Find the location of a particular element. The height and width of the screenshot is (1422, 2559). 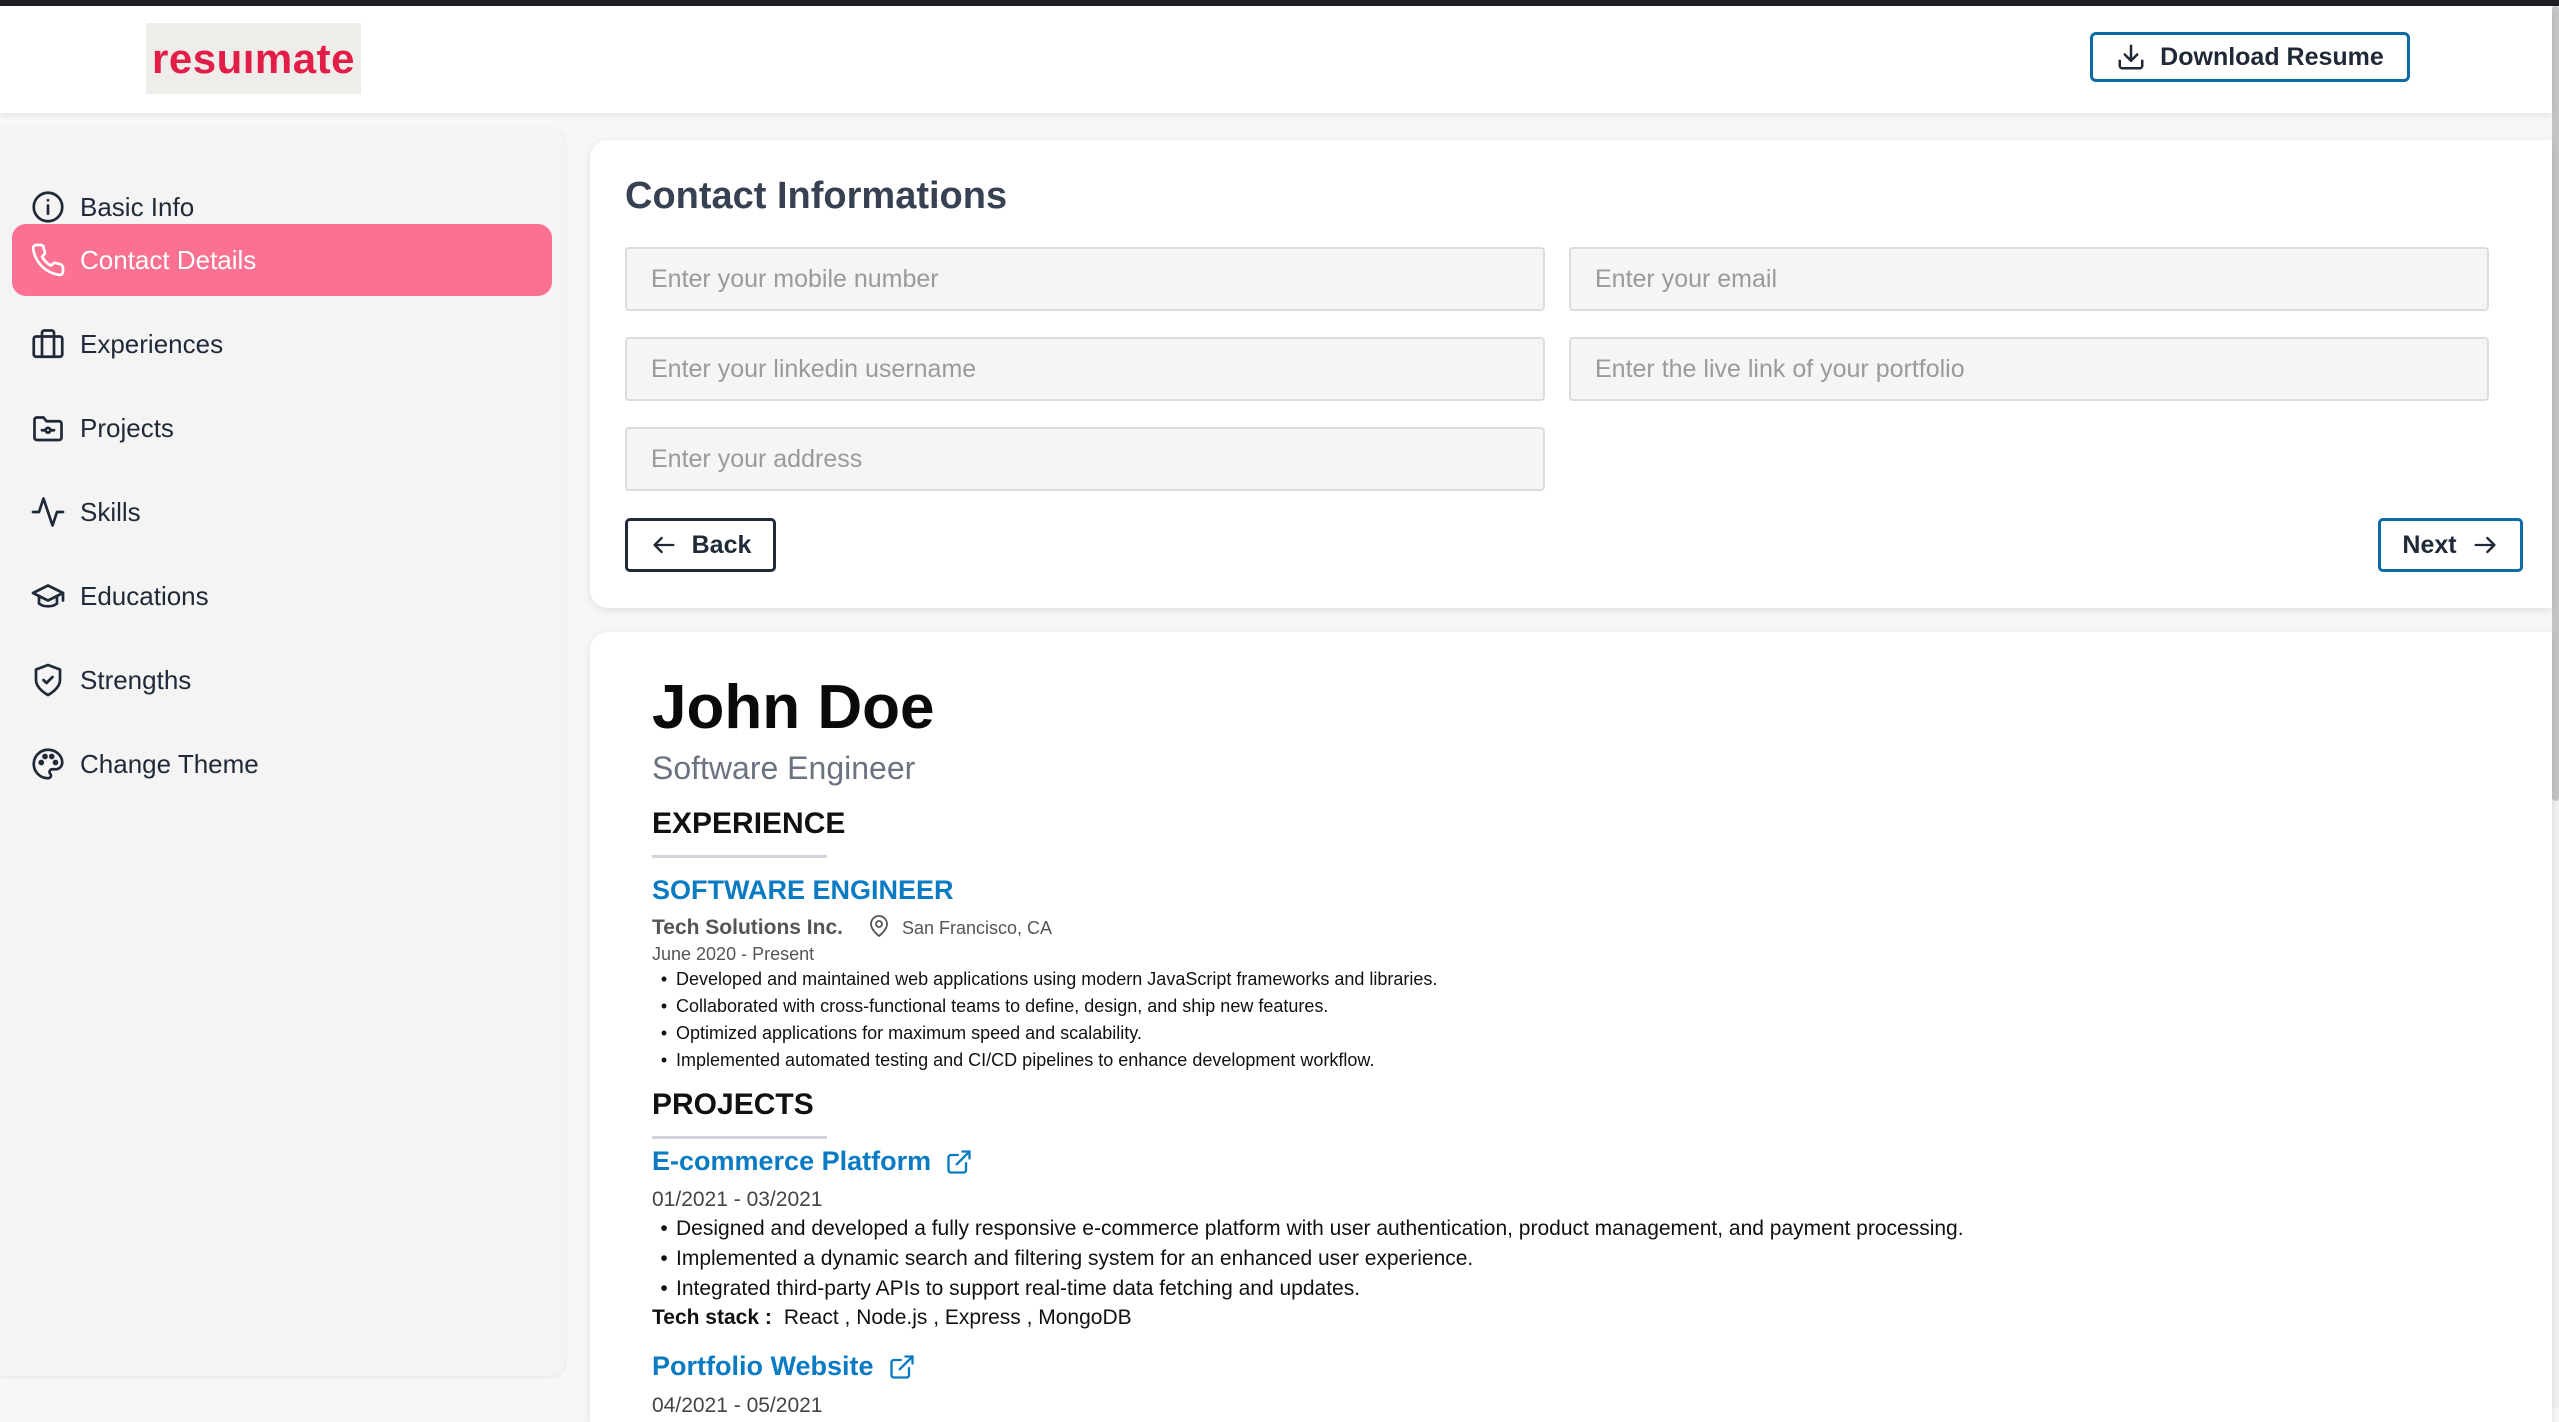

project-title-label: E-commerce Platform is located at coordinates (792, 1161).